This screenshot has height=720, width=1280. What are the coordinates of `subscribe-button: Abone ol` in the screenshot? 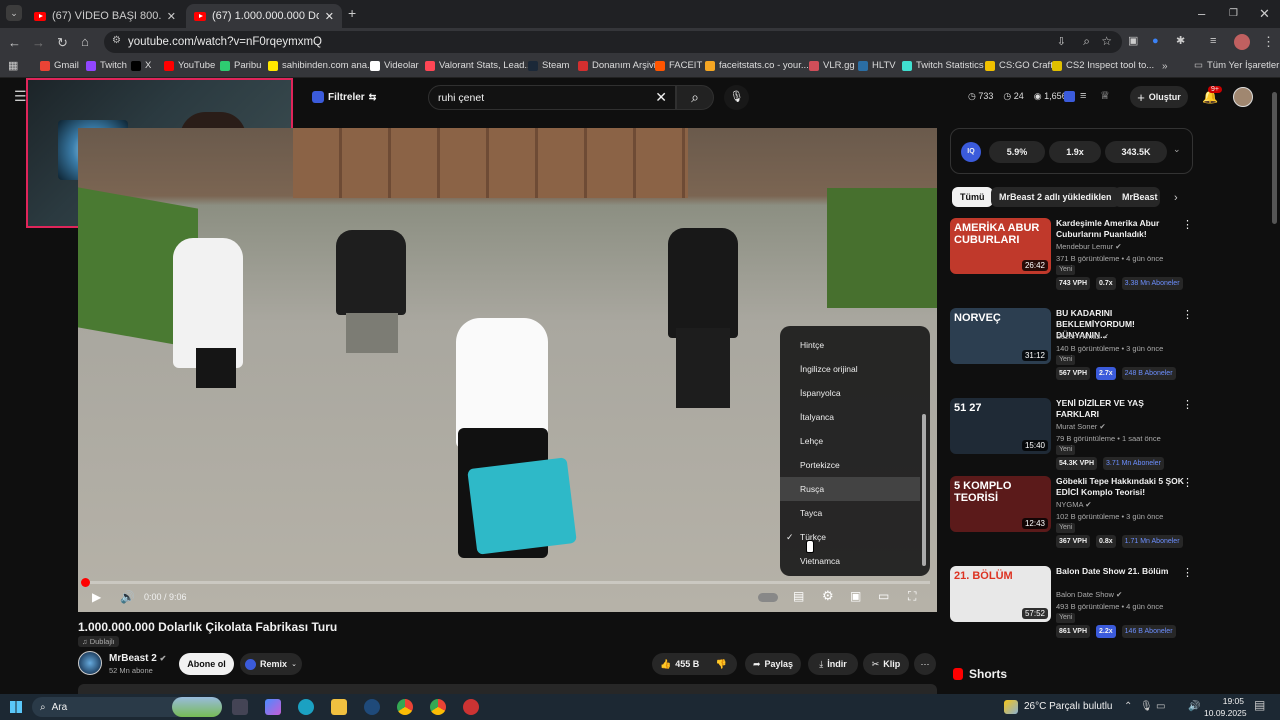 It's located at (206, 664).